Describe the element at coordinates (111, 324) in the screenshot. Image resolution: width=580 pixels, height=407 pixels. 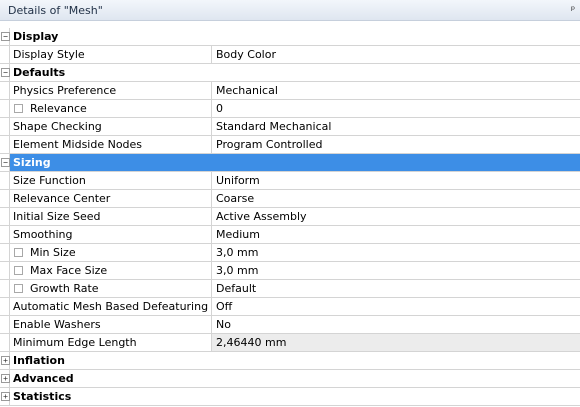
I see `property-name: Enable Washers` at that location.